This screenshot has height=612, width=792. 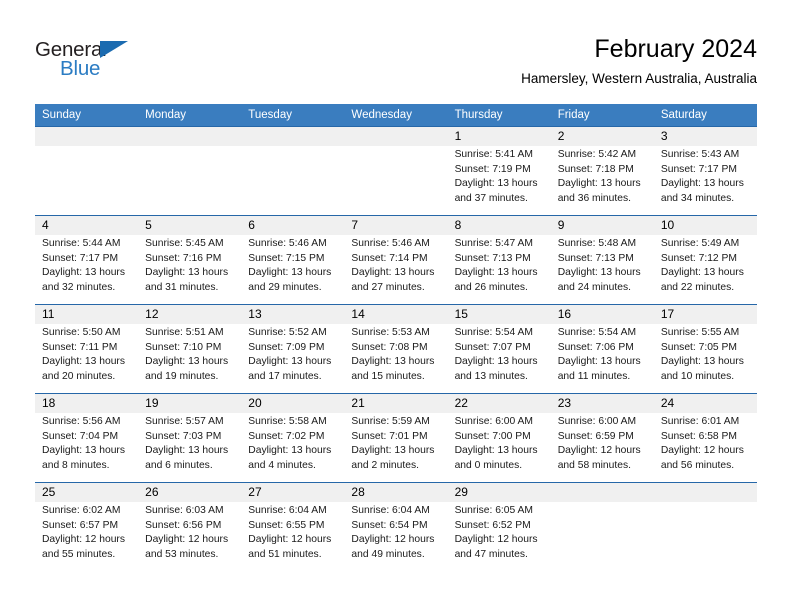 What do you see at coordinates (461, 492) in the screenshot?
I see `day-number: 29` at bounding box center [461, 492].